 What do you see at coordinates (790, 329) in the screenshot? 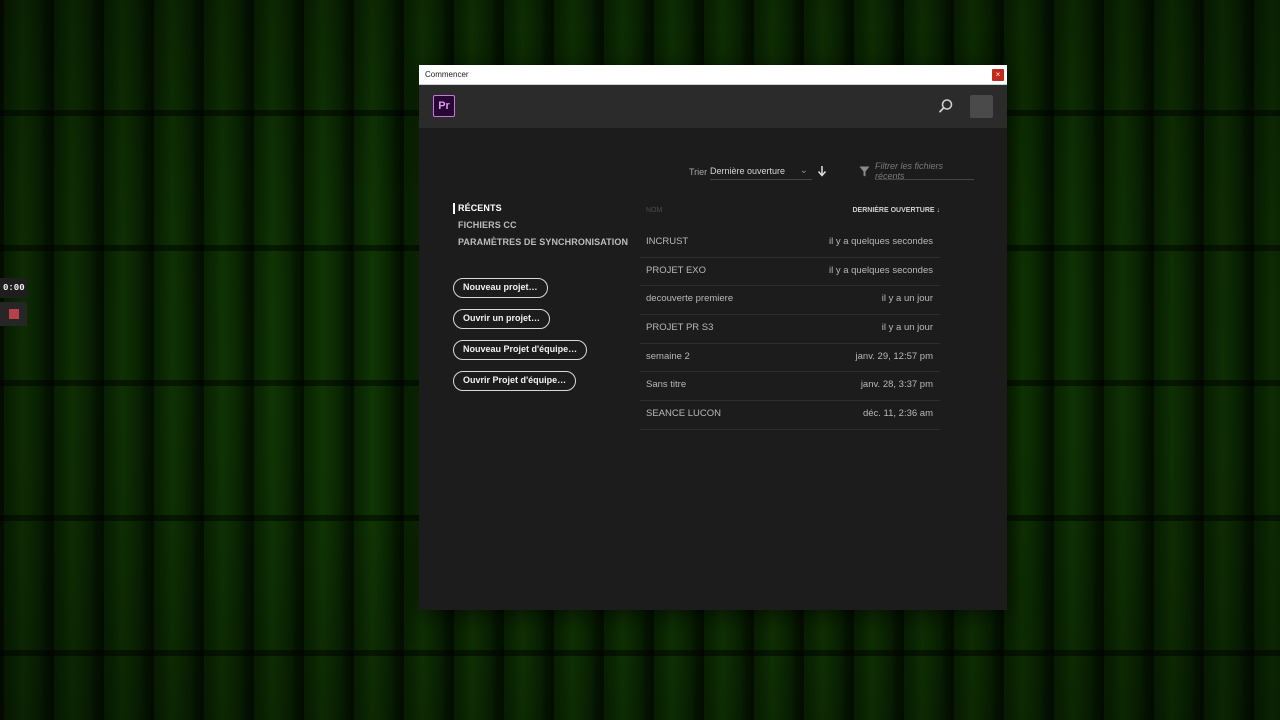
I see `list-item: PROJET PR S3 il y a un jour` at bounding box center [790, 329].